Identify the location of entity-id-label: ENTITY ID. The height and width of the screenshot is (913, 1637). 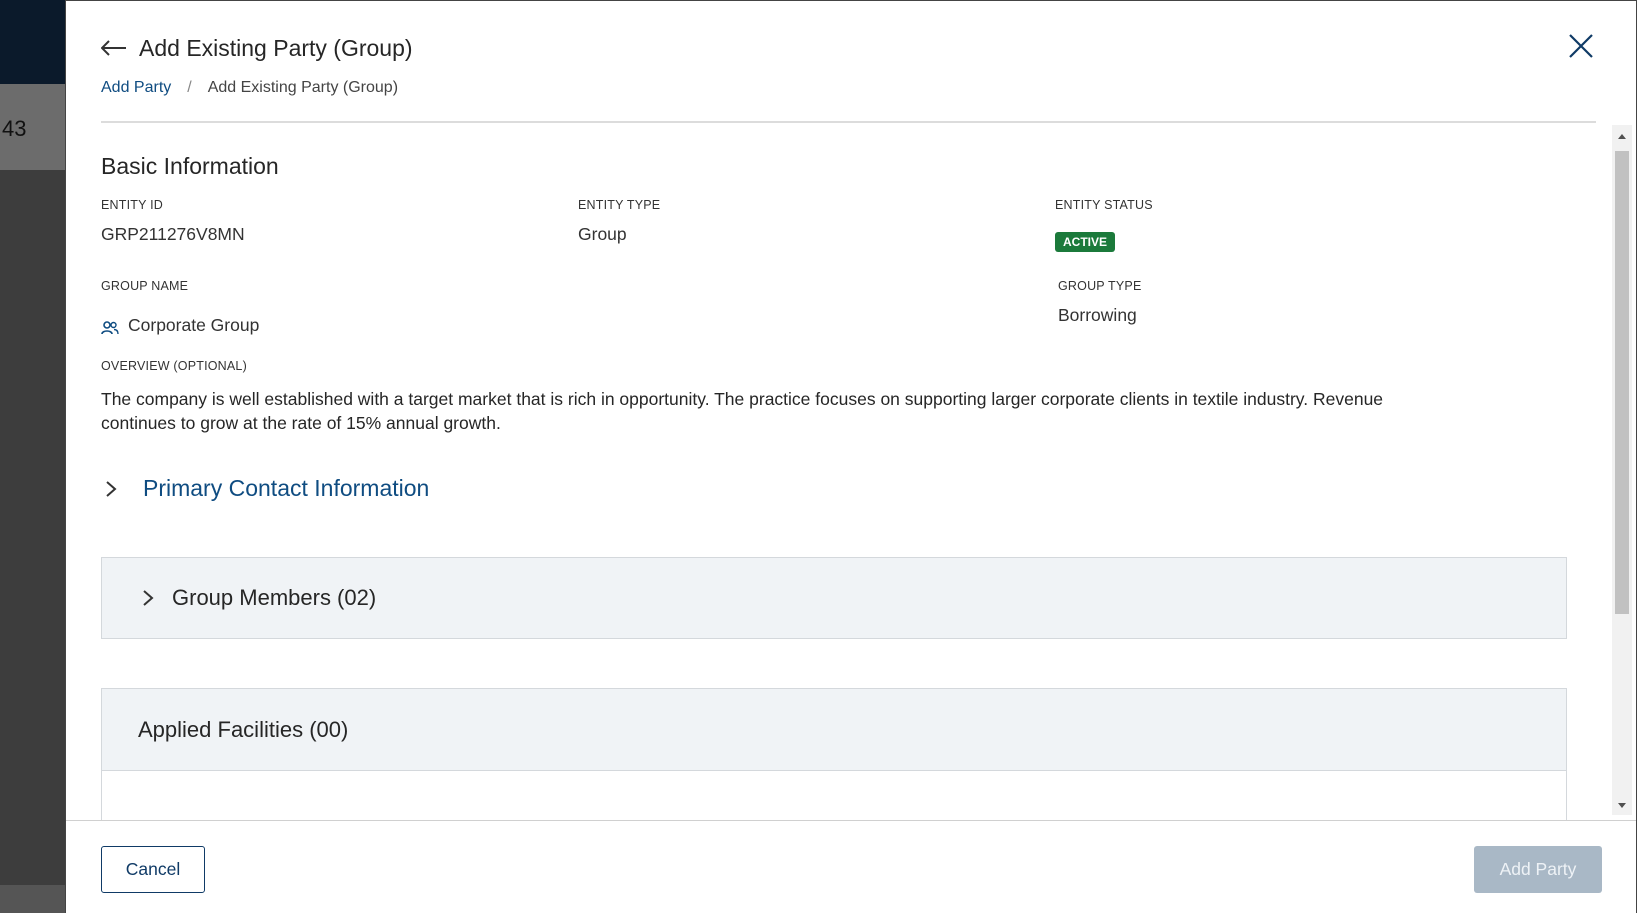
(132, 205).